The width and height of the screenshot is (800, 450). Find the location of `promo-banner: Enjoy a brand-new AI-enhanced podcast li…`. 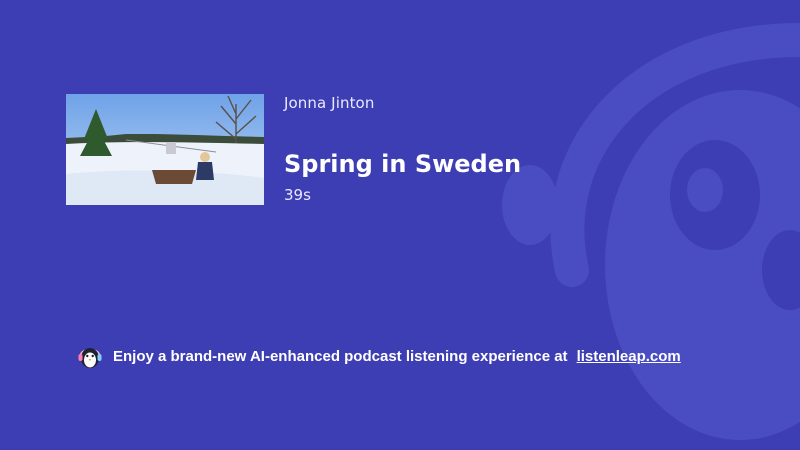

promo-banner: Enjoy a brand-new AI-enhanced podcast li… is located at coordinates (378, 356).